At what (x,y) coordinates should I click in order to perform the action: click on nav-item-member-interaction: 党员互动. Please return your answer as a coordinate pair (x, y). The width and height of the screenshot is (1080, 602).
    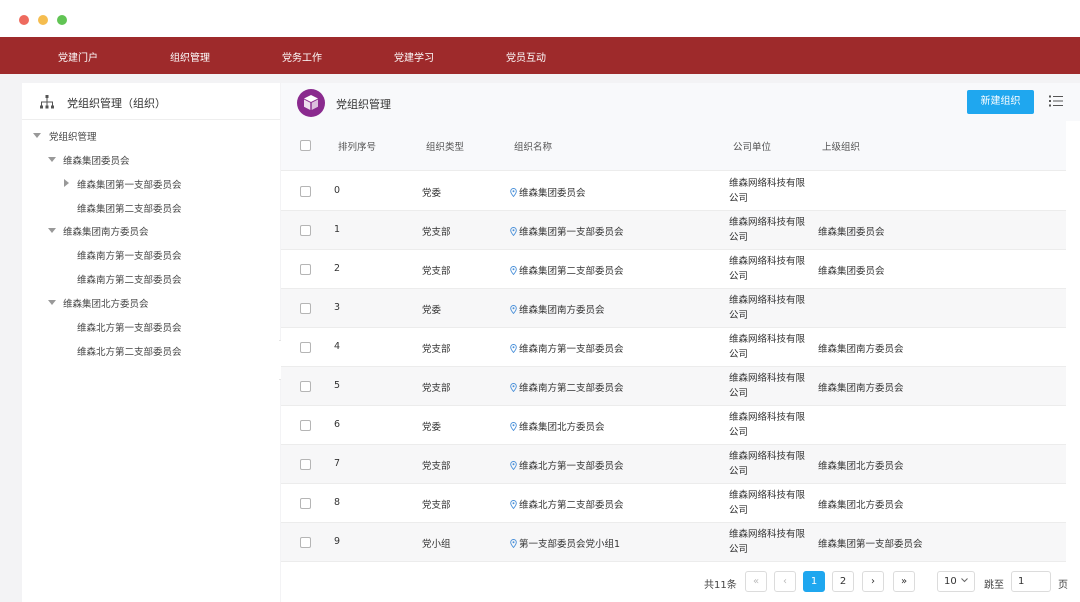
    Looking at the image, I should click on (526, 56).